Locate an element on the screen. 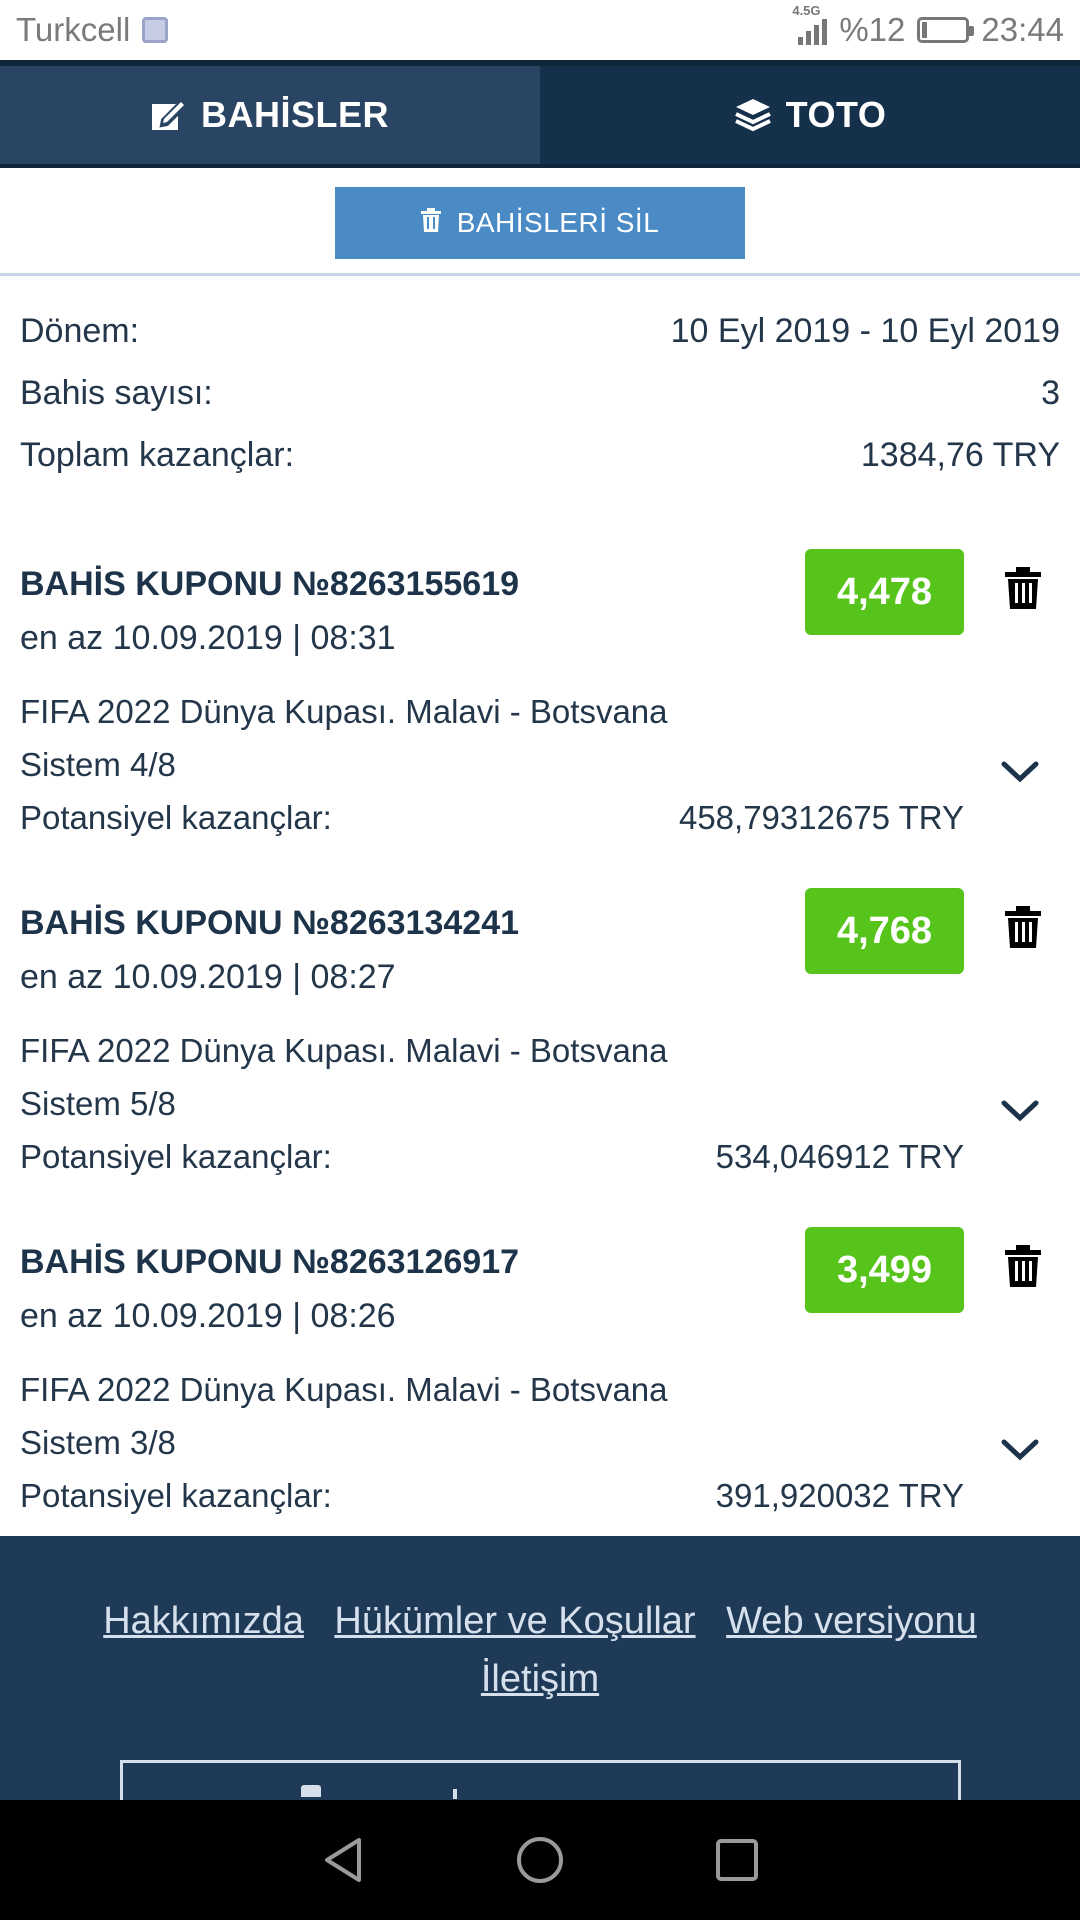 Image resolution: width=1080 pixels, height=1920 pixels. footer-link-web-version: Web versiyonu is located at coordinates (851, 1621).